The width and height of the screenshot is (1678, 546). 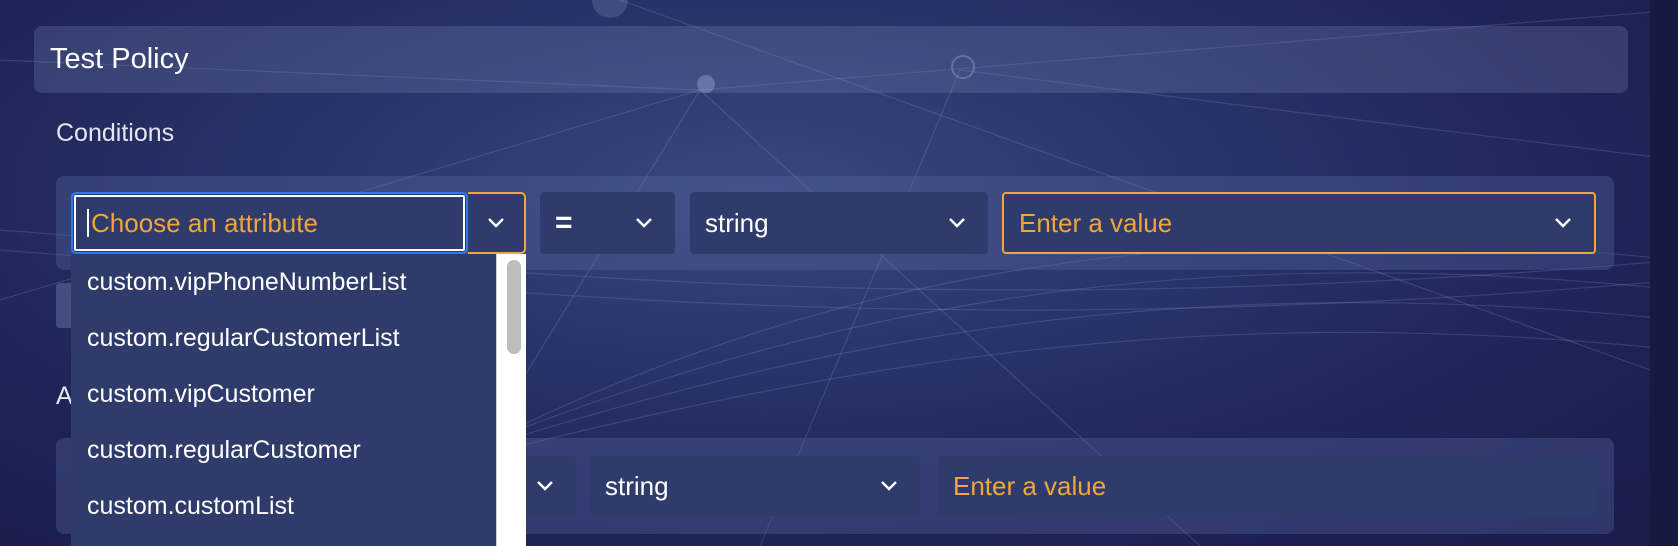 What do you see at coordinates (1030, 485) in the screenshot?
I see `action-value-placeholder: Enter a value` at bounding box center [1030, 485].